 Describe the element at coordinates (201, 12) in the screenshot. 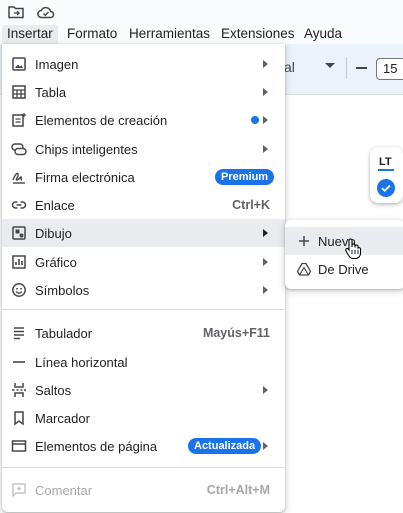

I see `title-icon-strip` at that location.